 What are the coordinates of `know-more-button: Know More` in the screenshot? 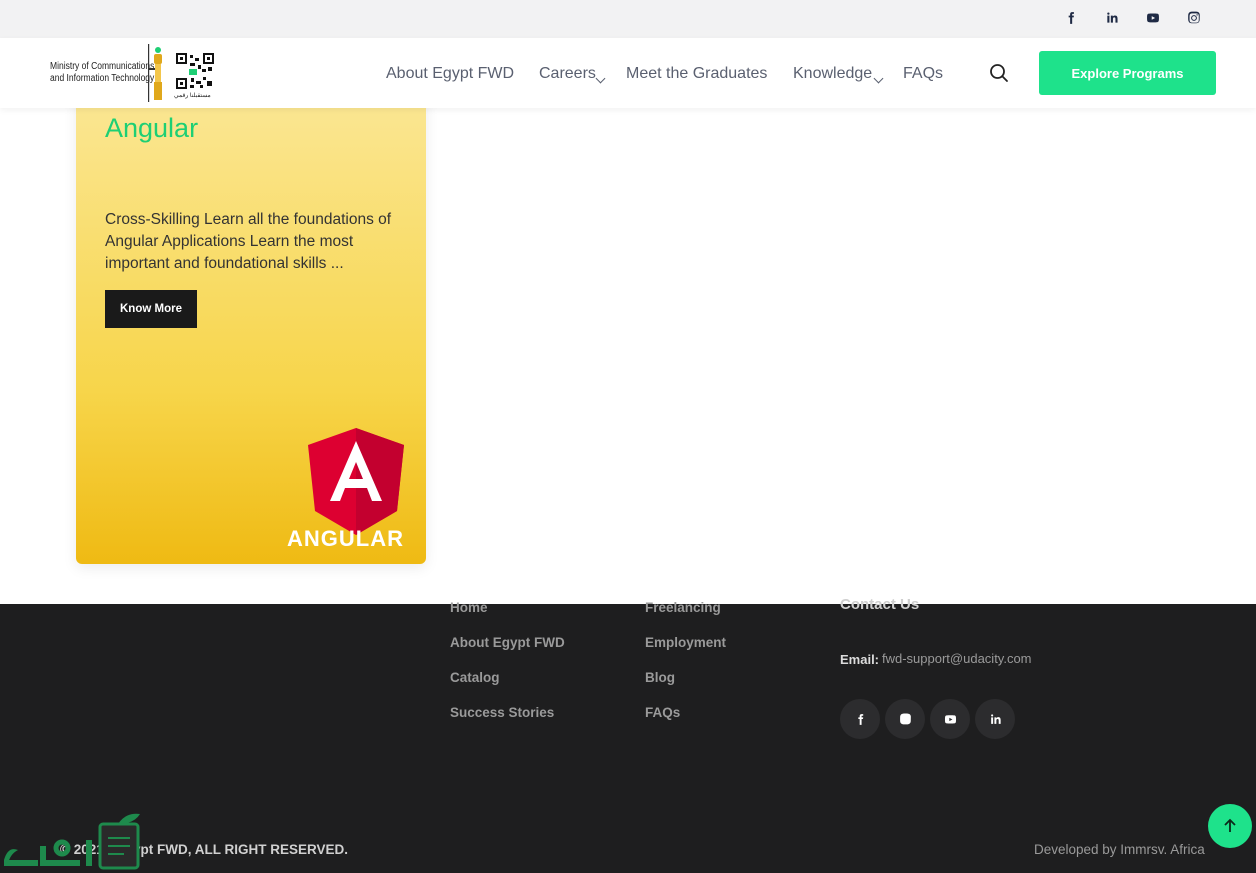 It's located at (151, 309).